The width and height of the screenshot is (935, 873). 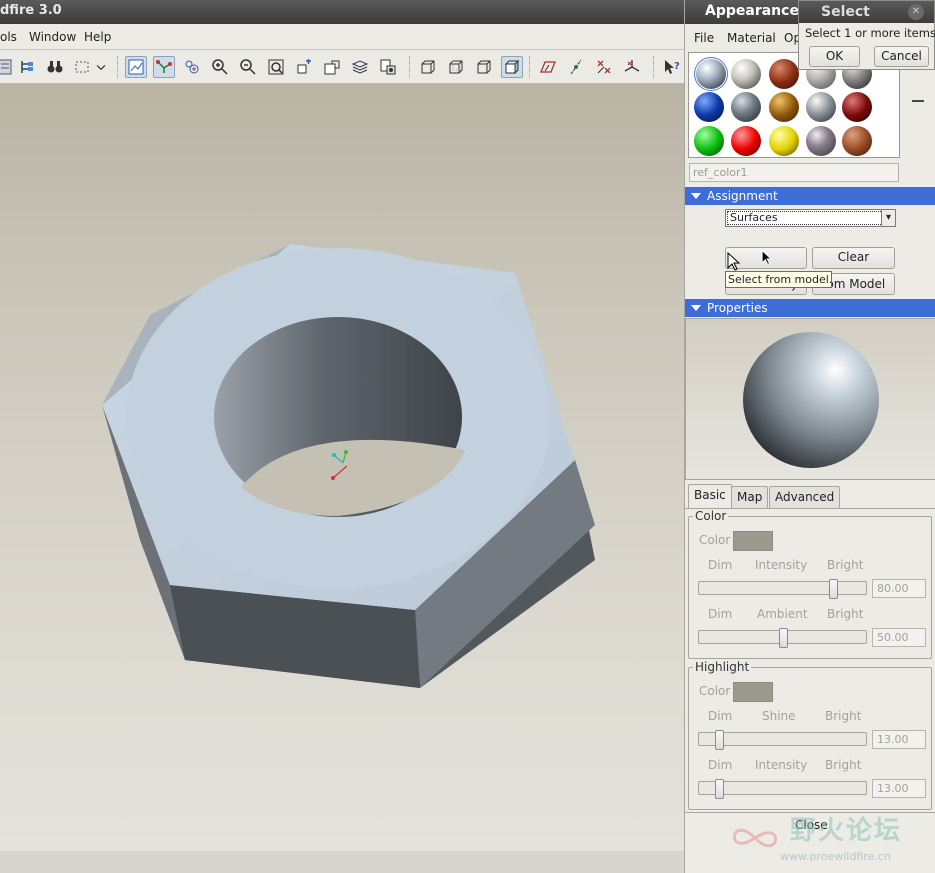 What do you see at coordinates (857, 107) in the screenshot?
I see `swatch-dark-red` at bounding box center [857, 107].